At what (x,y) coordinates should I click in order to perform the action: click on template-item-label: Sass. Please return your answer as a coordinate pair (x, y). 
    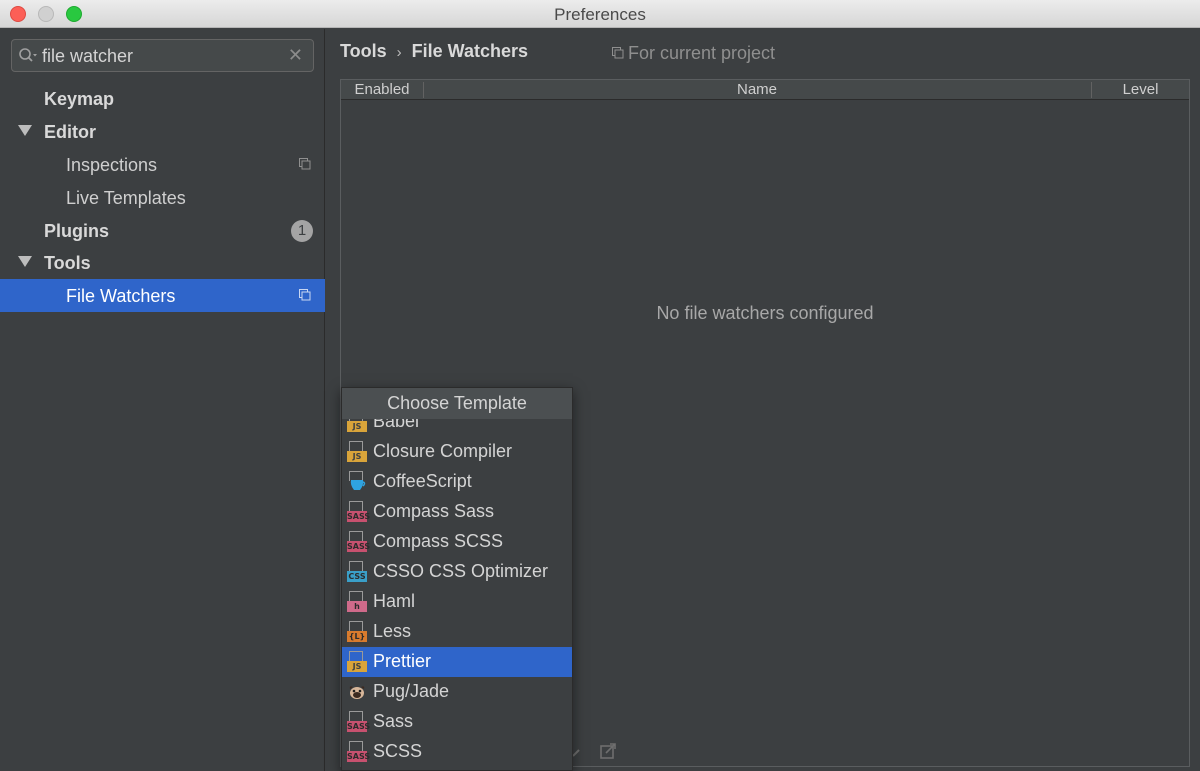
    Looking at the image, I should click on (393, 721).